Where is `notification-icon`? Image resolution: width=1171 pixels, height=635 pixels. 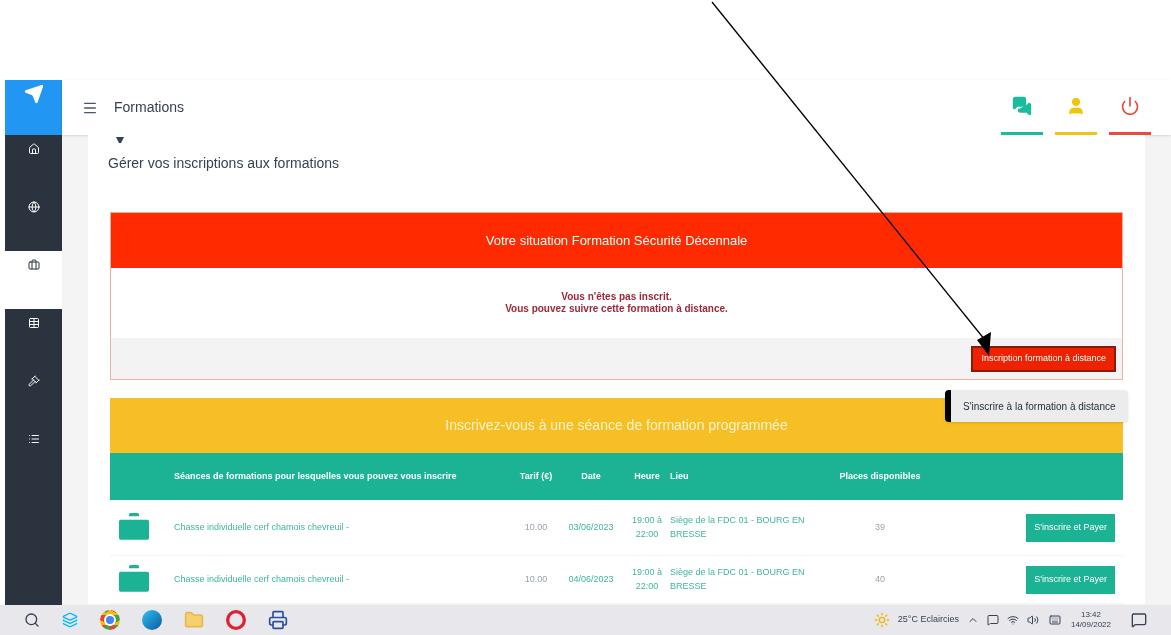 notification-icon is located at coordinates (1139, 620).